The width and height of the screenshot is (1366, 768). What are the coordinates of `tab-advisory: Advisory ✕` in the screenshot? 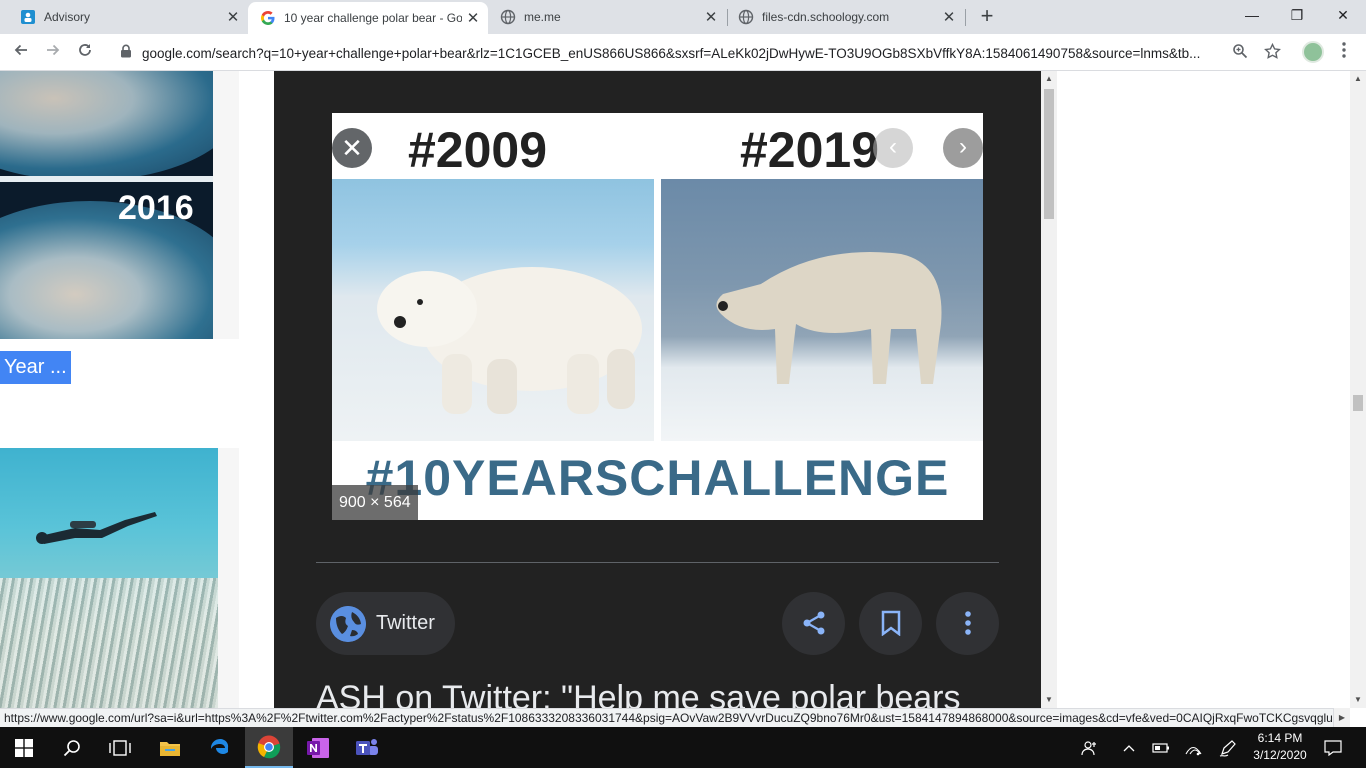 It's located at (124, 17).